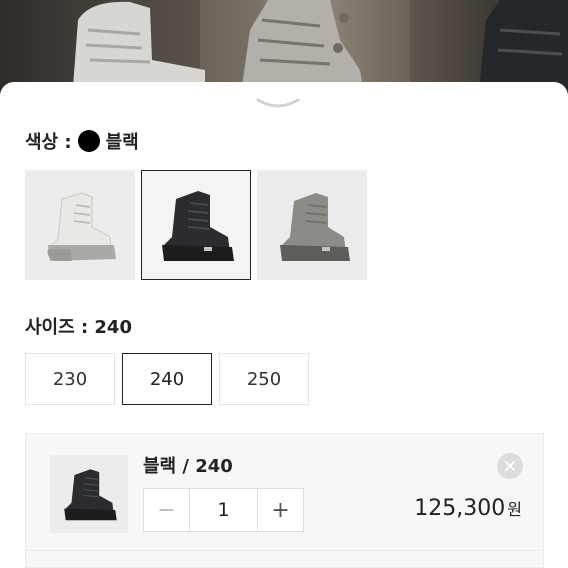 Image resolution: width=568 pixels, height=568 pixels. What do you see at coordinates (167, 510) in the screenshot?
I see `decrease-quantity-button: −` at bounding box center [167, 510].